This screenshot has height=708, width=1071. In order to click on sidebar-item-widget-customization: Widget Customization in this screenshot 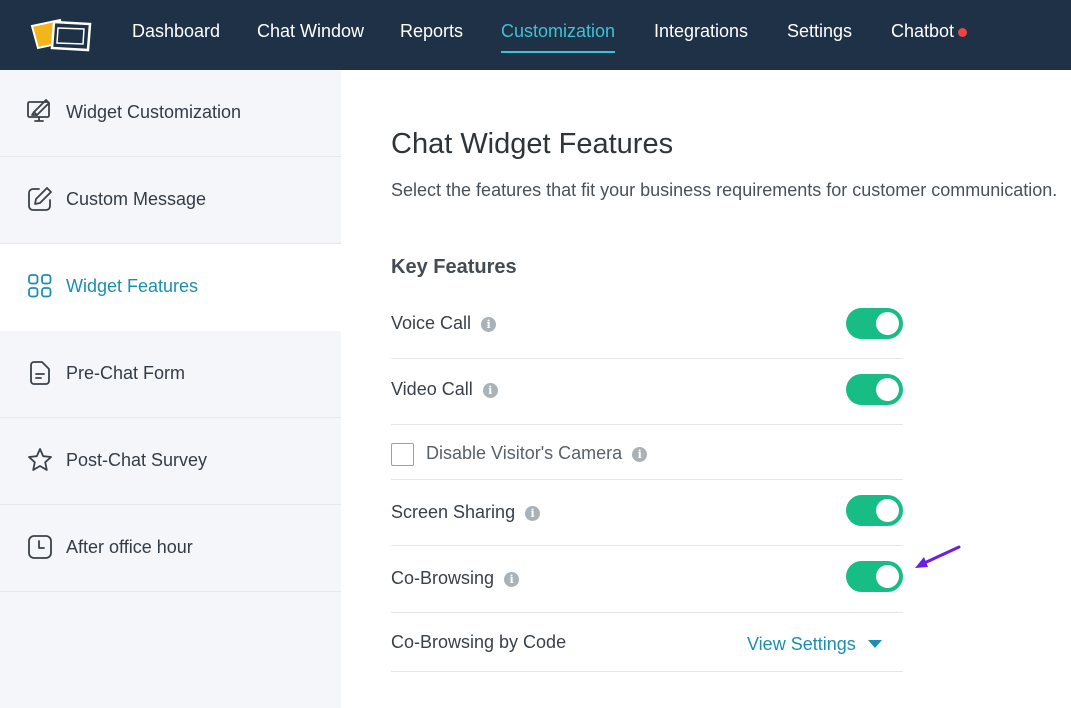, I will do `click(170, 113)`.